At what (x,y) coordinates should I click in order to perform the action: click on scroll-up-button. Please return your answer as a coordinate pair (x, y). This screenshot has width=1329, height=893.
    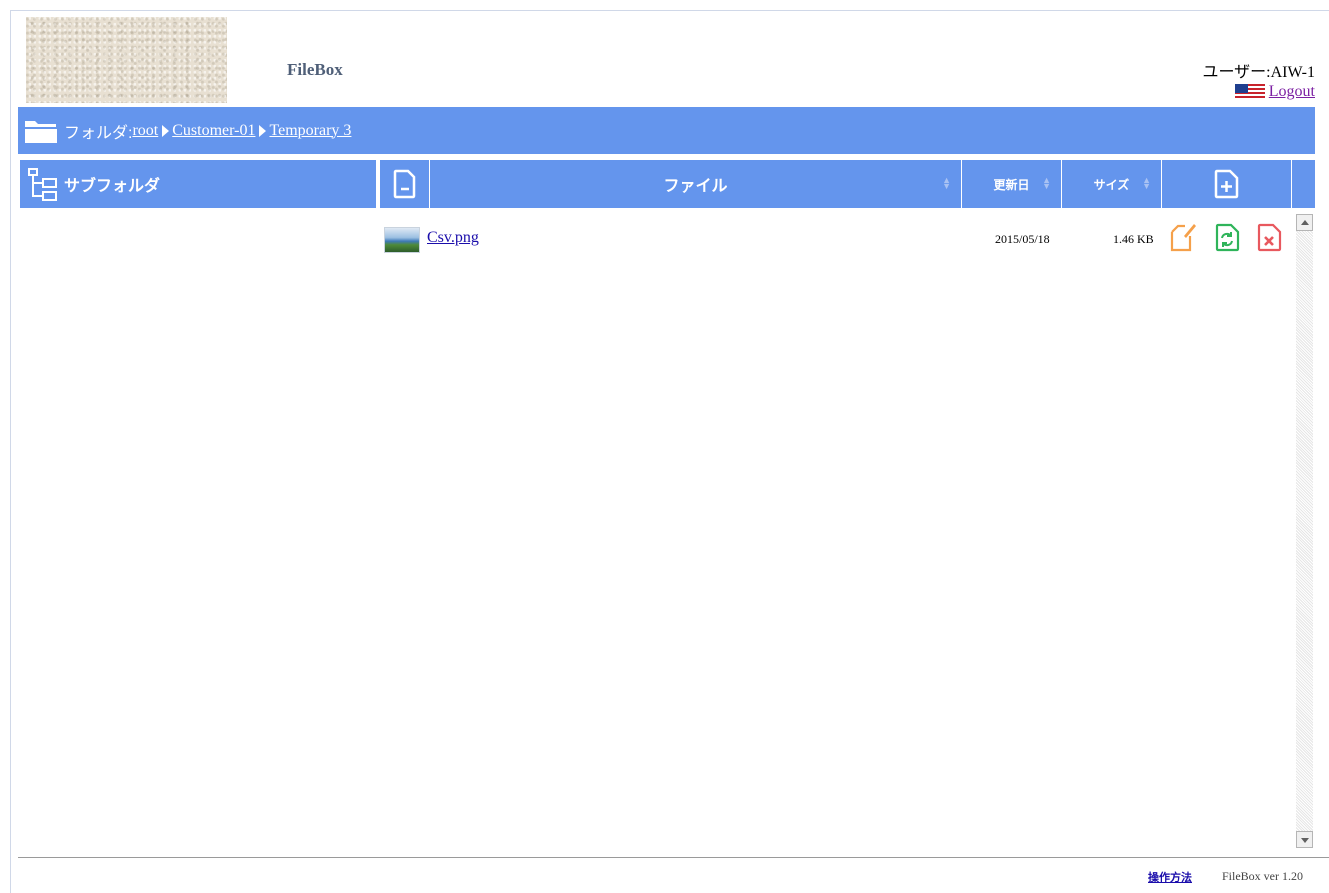
    Looking at the image, I should click on (1304, 222).